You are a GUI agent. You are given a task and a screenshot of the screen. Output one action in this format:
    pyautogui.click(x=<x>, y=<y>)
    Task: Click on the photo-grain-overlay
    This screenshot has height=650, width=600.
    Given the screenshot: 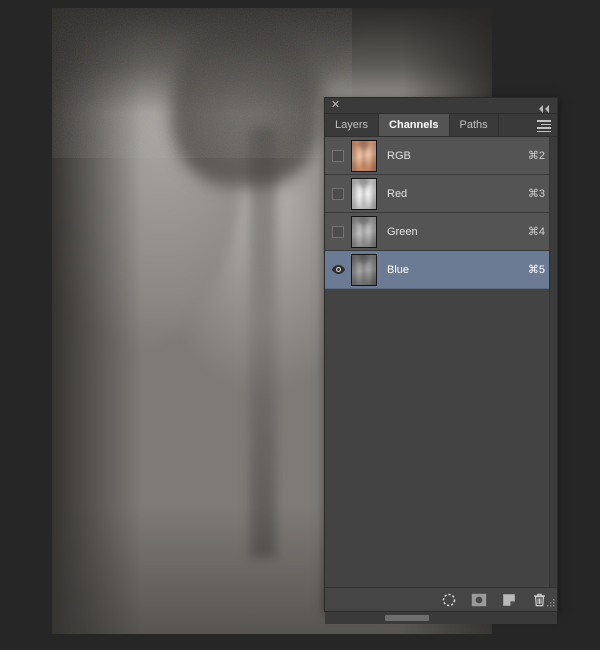 What is the action you would take?
    pyautogui.click(x=202, y=83)
    